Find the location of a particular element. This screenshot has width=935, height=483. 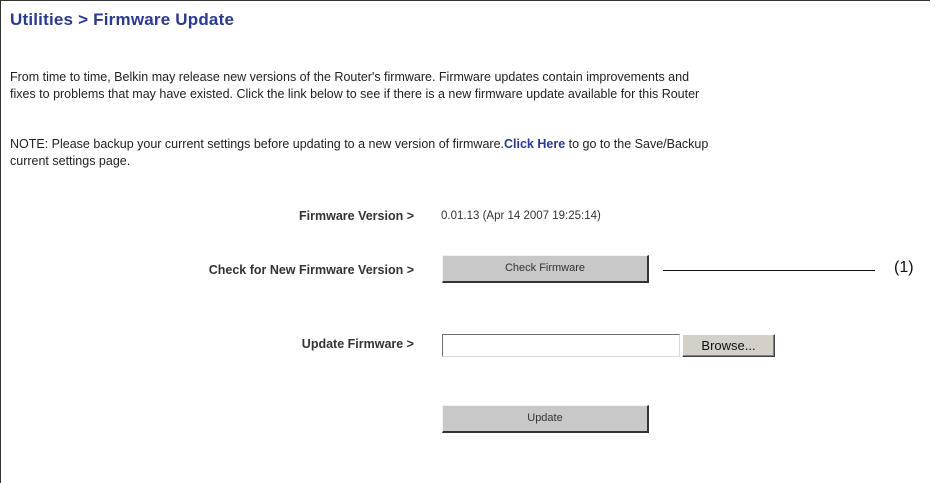

update-firmware-label: Update Firmware > is located at coordinates (357, 344).